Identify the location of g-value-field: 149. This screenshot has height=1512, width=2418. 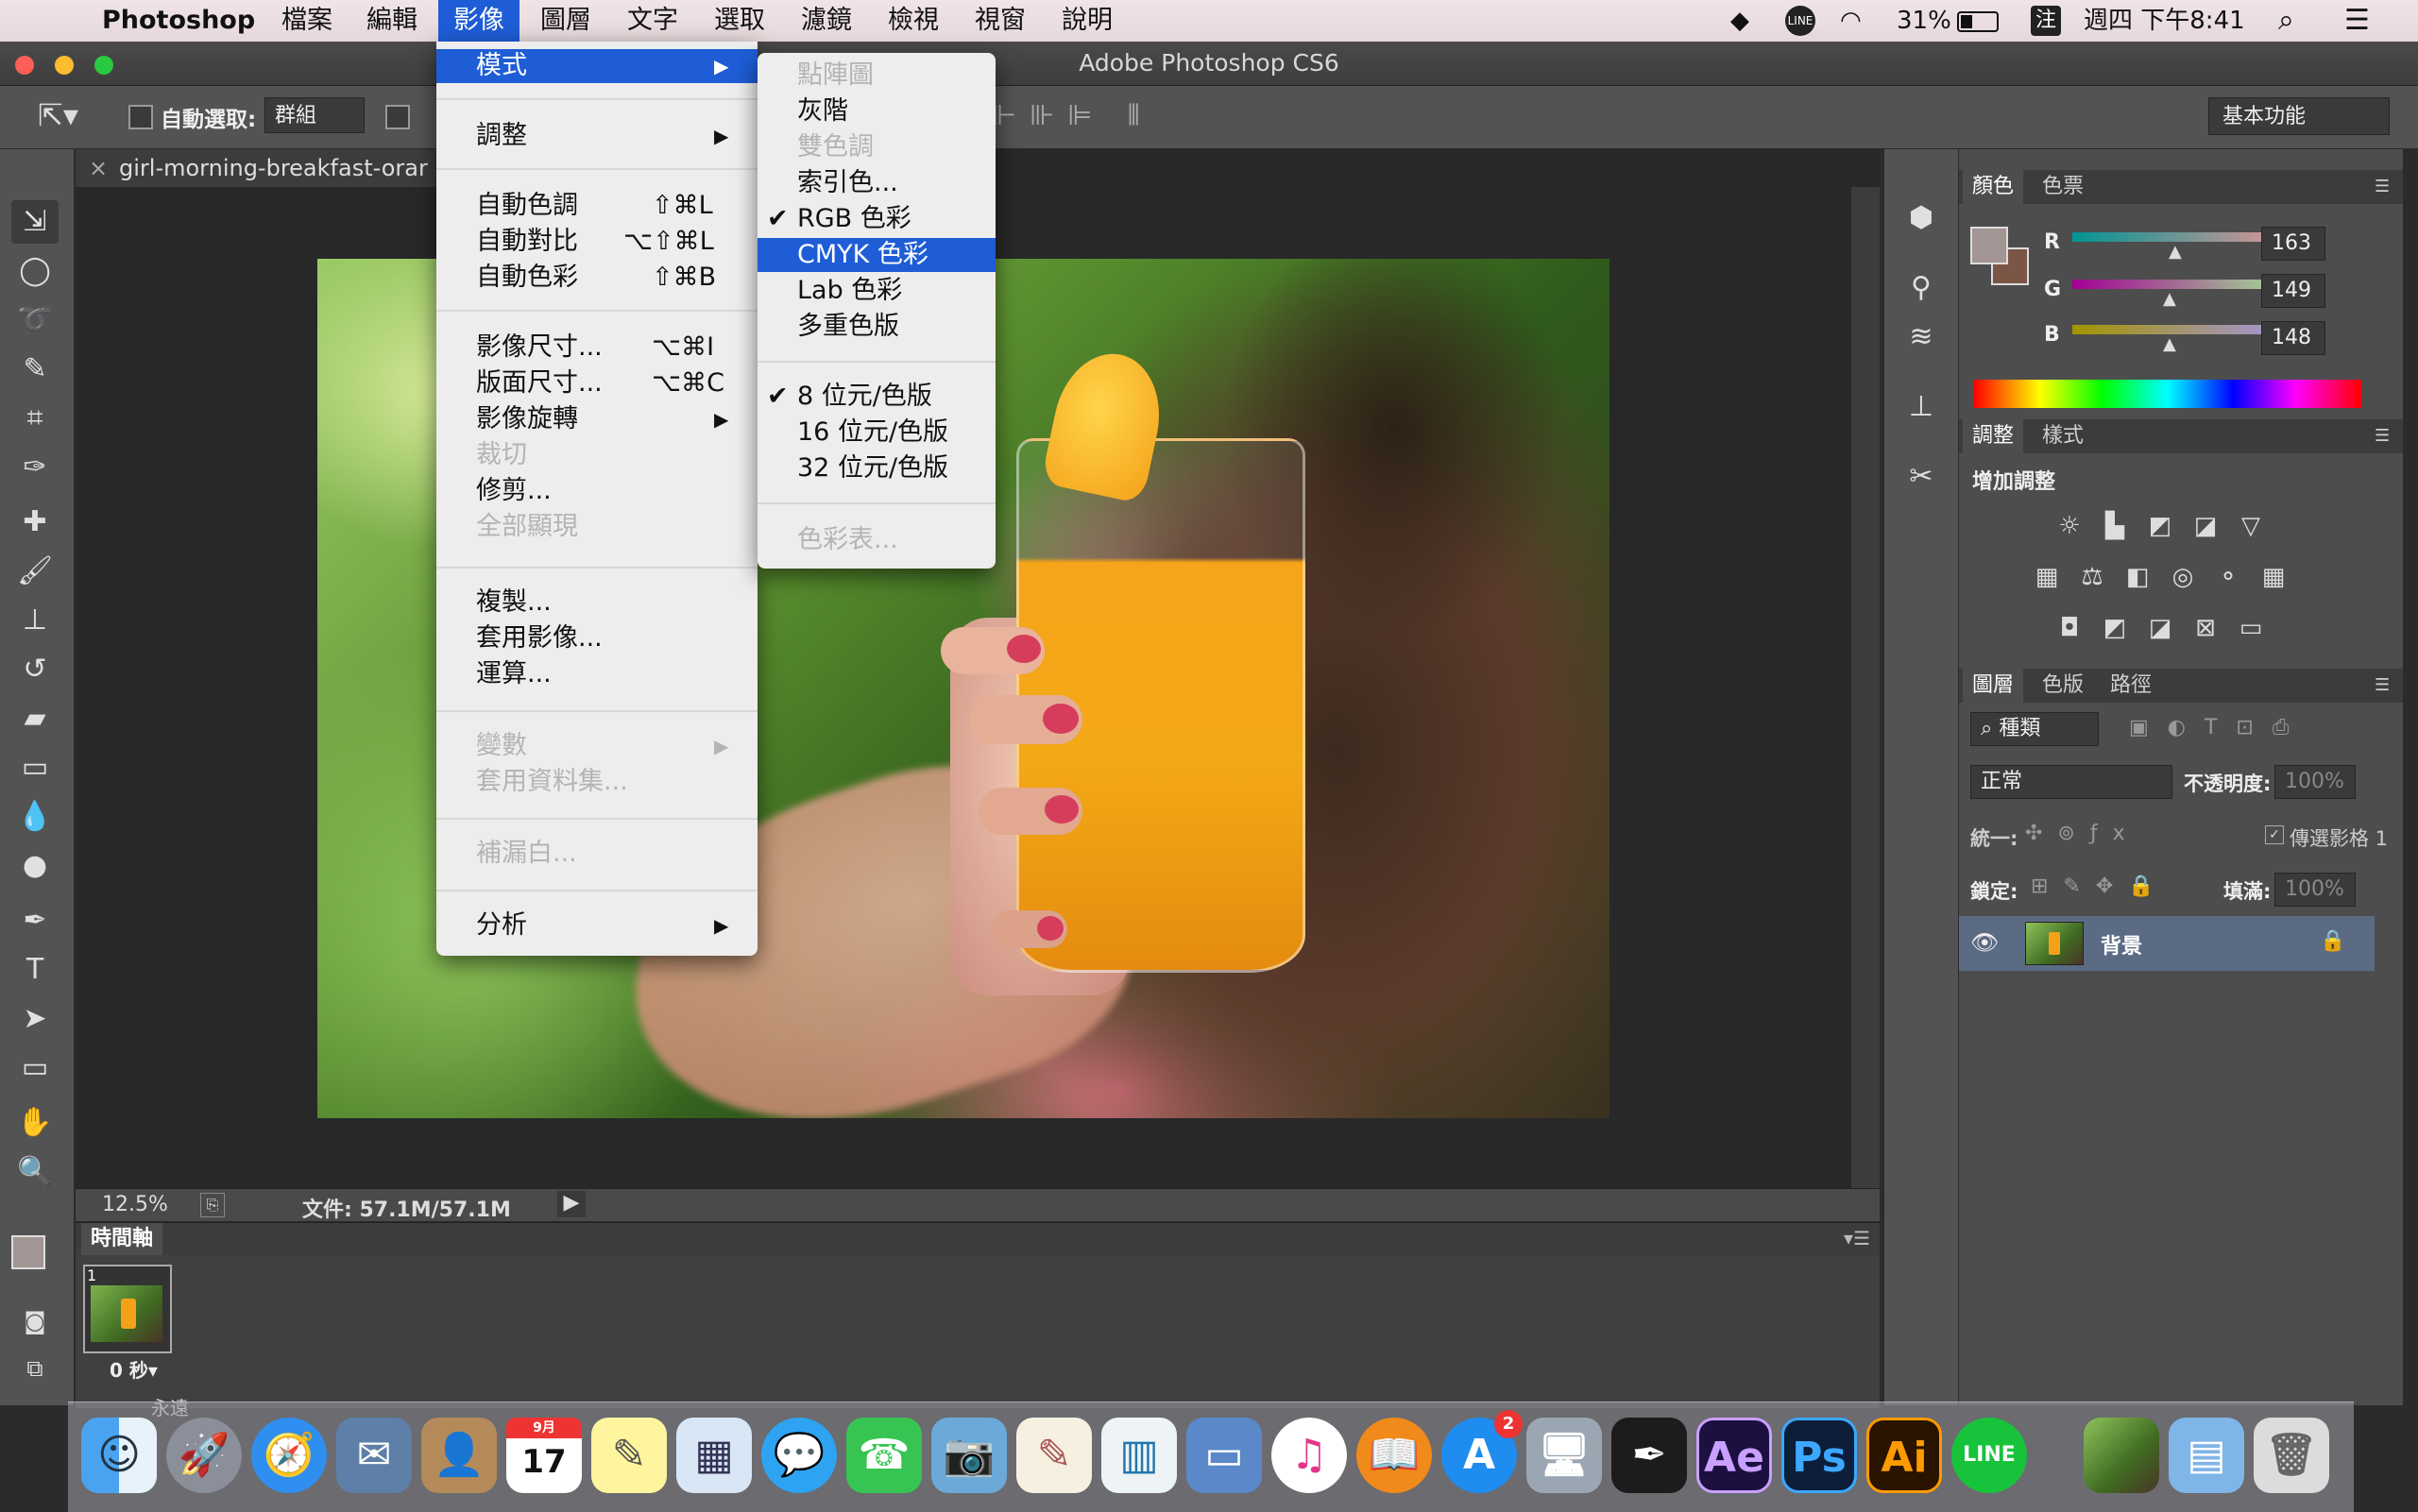
(2293, 291).